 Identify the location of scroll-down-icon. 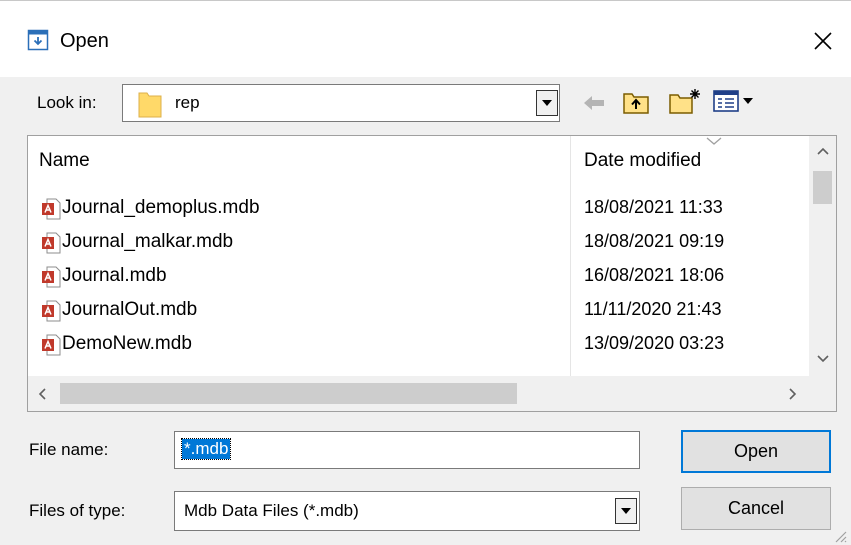
(823, 359).